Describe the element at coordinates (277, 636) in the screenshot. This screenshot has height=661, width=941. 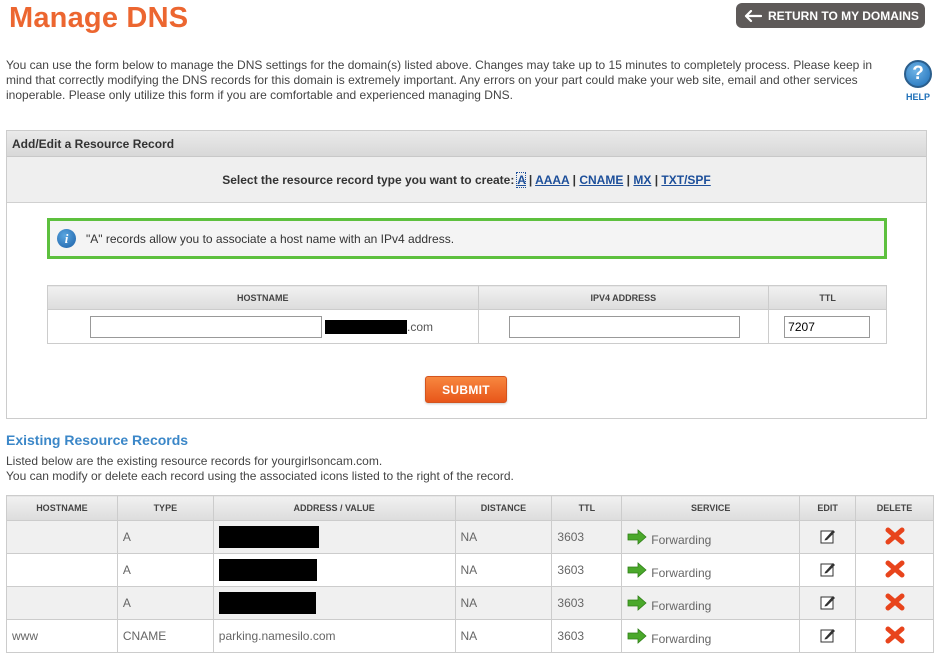
I see `address-value: parking.namesilo.com` at that location.